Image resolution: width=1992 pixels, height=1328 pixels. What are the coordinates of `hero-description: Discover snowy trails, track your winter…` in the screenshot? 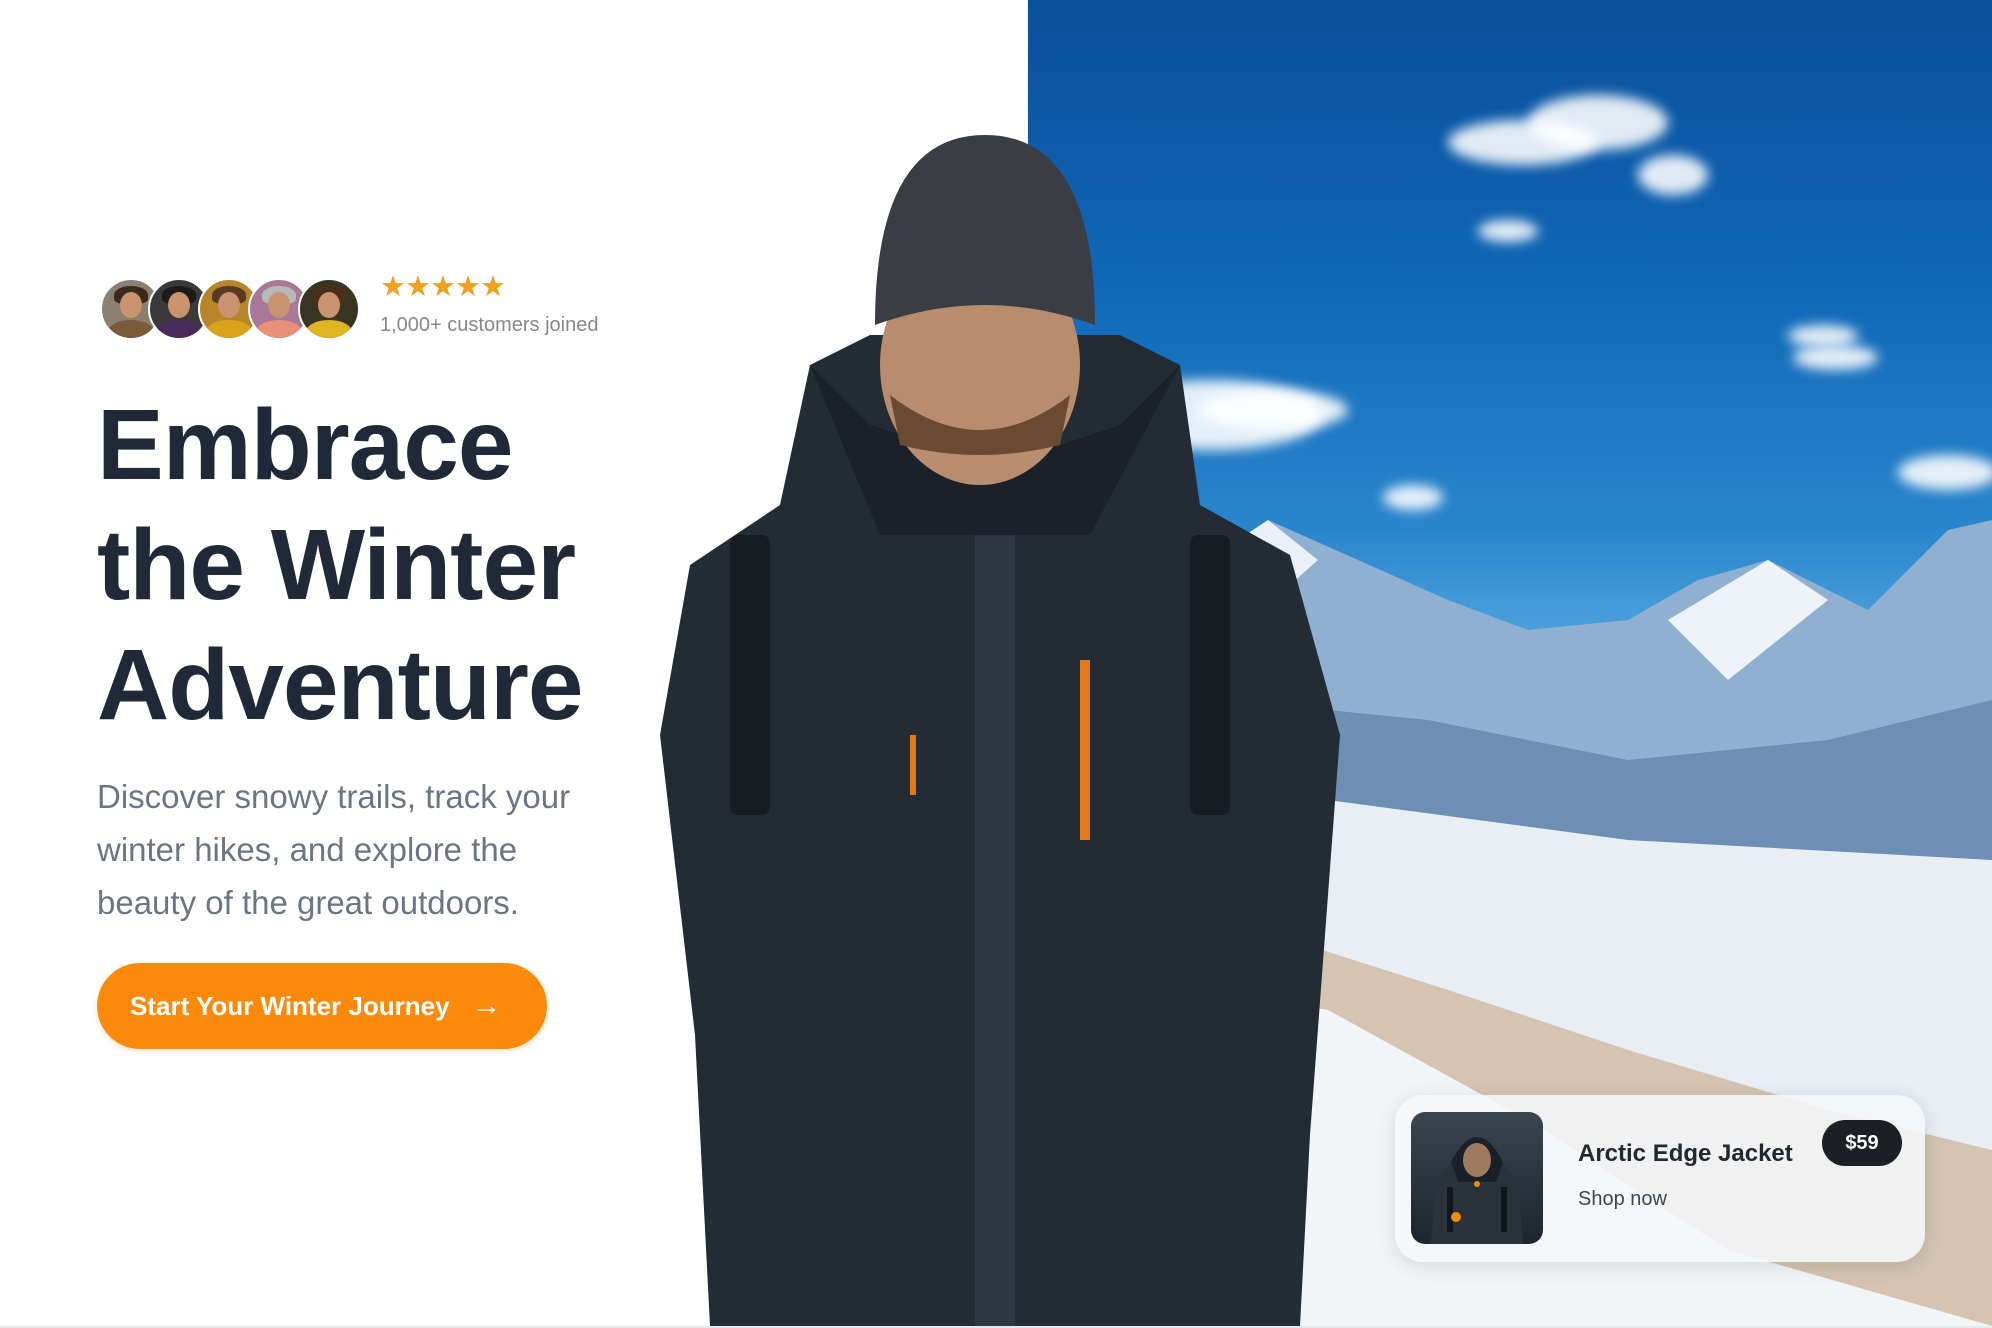 It's located at (334, 849).